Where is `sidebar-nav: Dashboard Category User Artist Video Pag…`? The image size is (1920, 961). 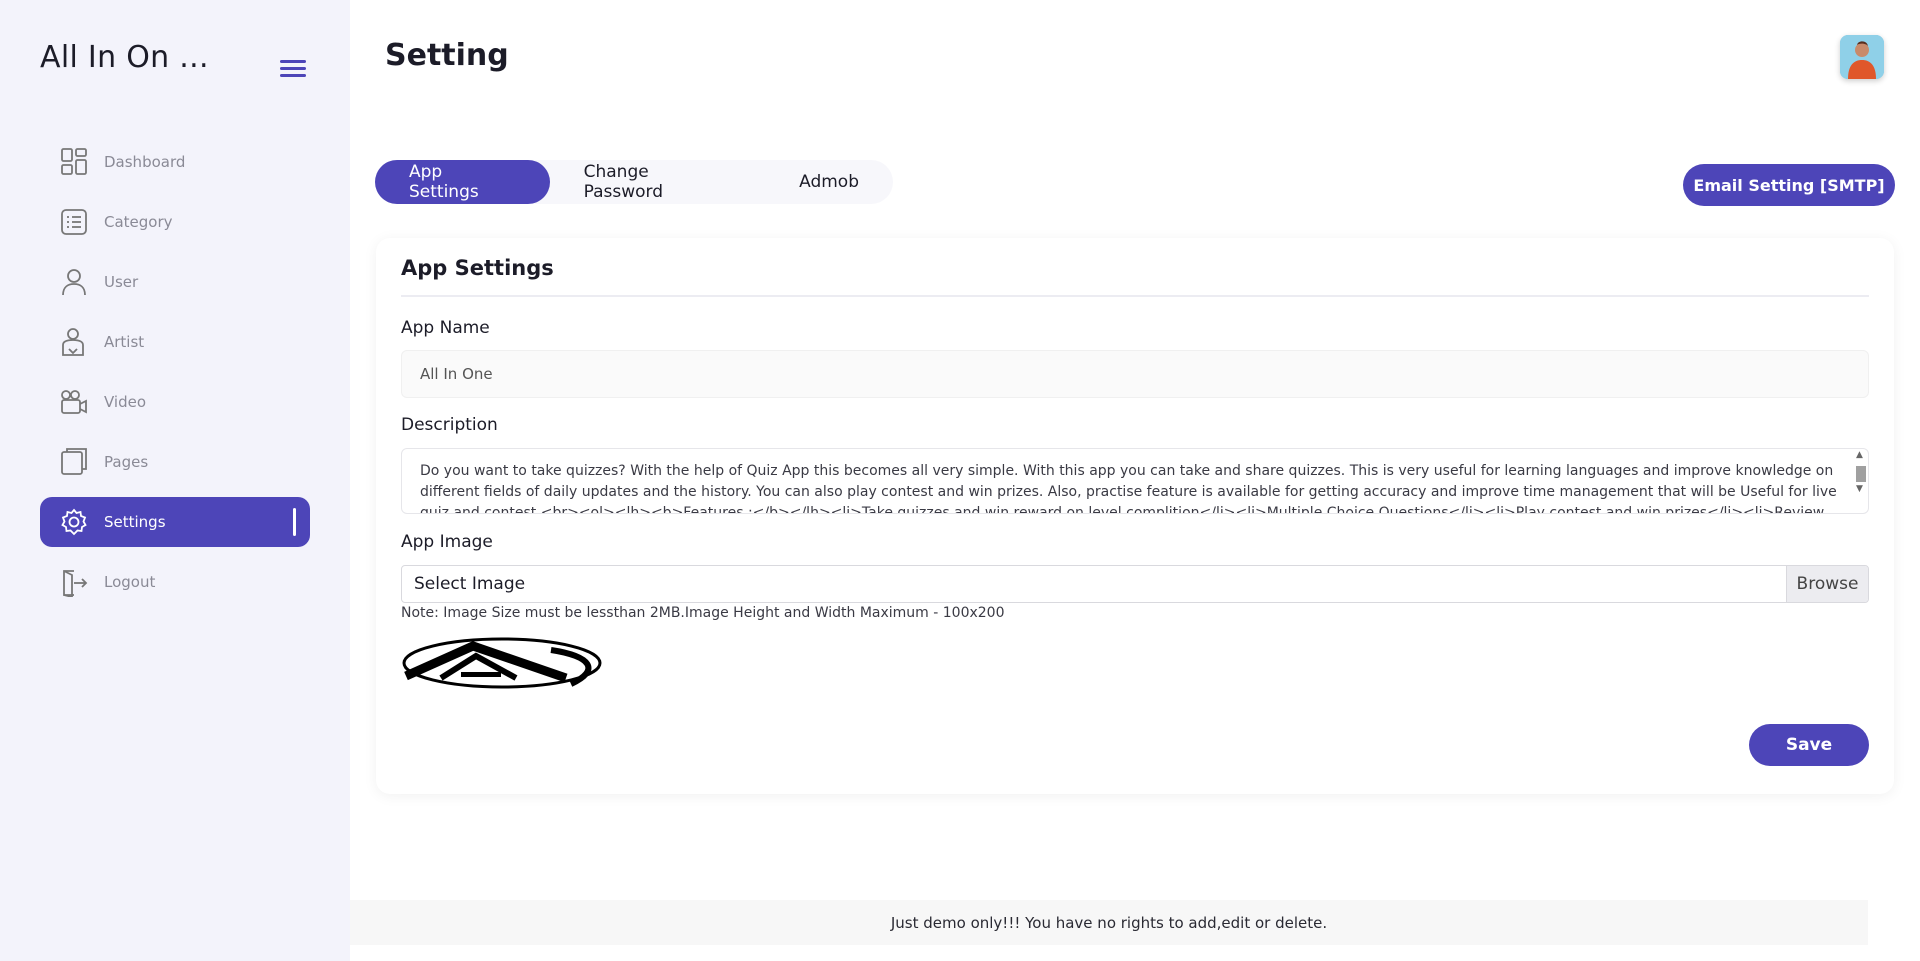 sidebar-nav: Dashboard Category User Artist Video Pag… is located at coordinates (175, 377).